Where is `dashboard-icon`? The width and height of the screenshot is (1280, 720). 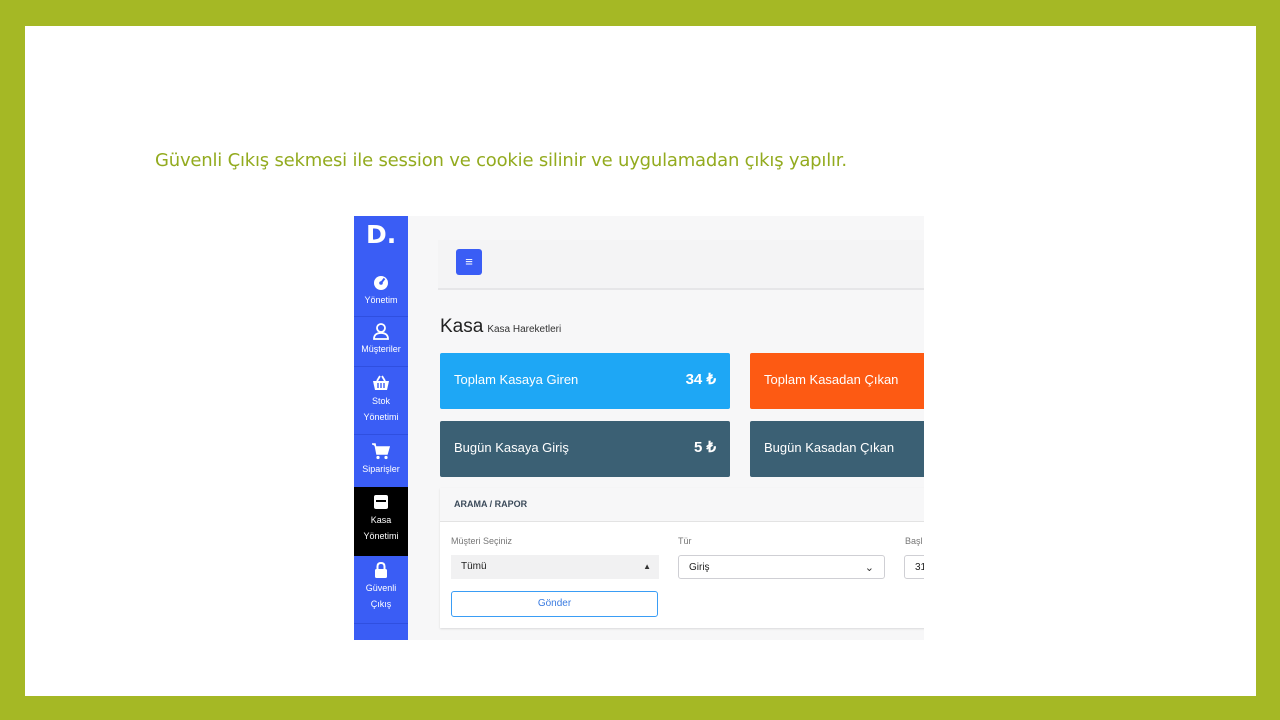
dashboard-icon is located at coordinates (381, 283).